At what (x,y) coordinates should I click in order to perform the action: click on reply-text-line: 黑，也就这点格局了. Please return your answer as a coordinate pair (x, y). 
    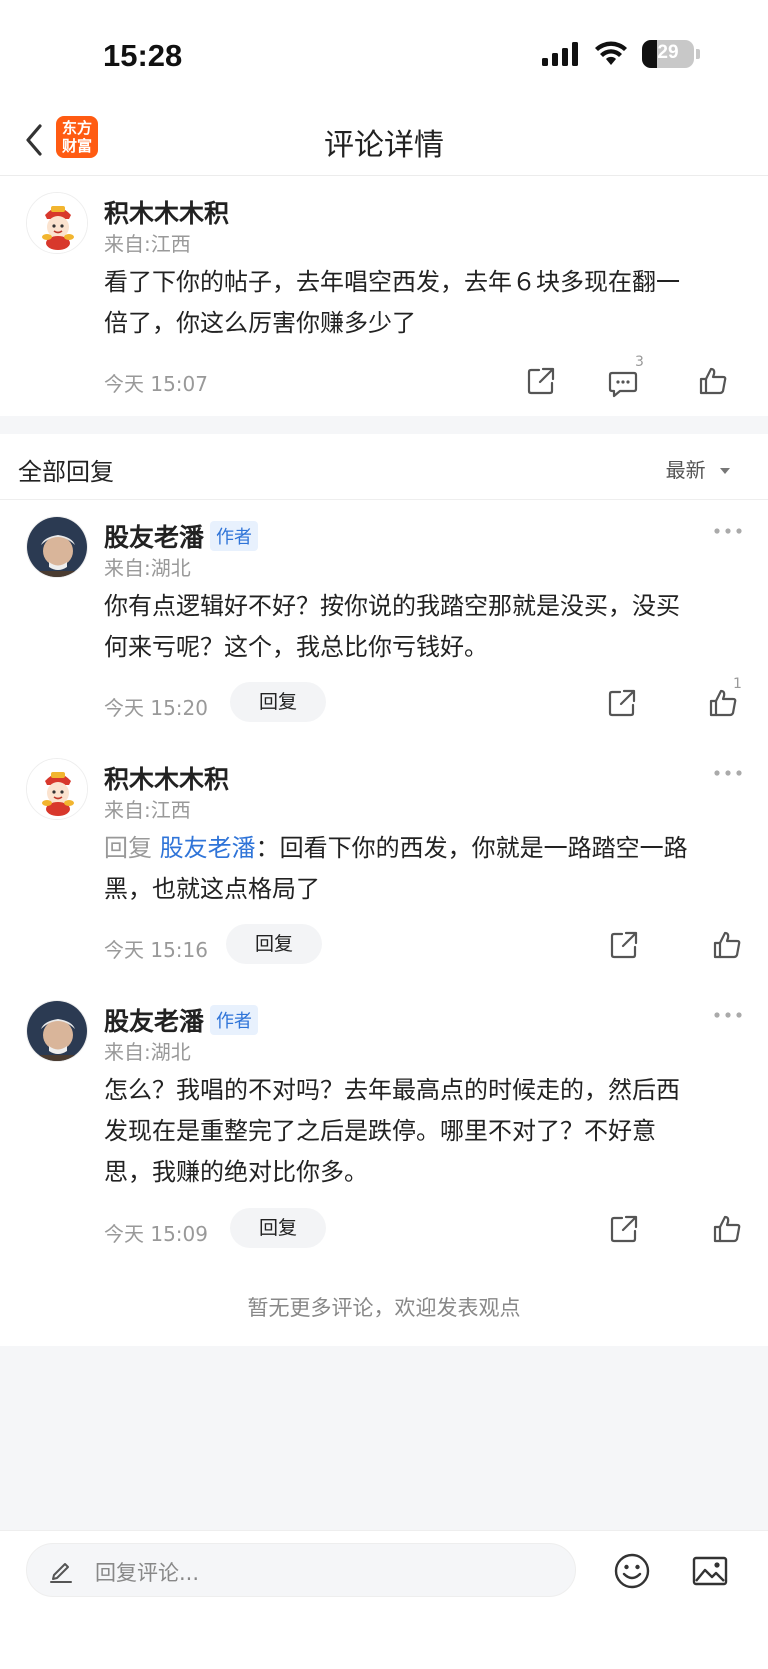
    Looking at the image, I should click on (212, 889).